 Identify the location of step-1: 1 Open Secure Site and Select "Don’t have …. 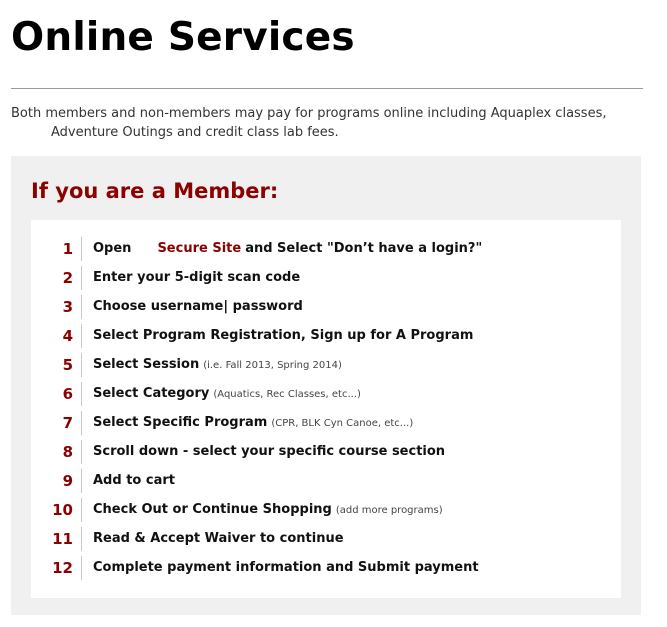
(326, 249).